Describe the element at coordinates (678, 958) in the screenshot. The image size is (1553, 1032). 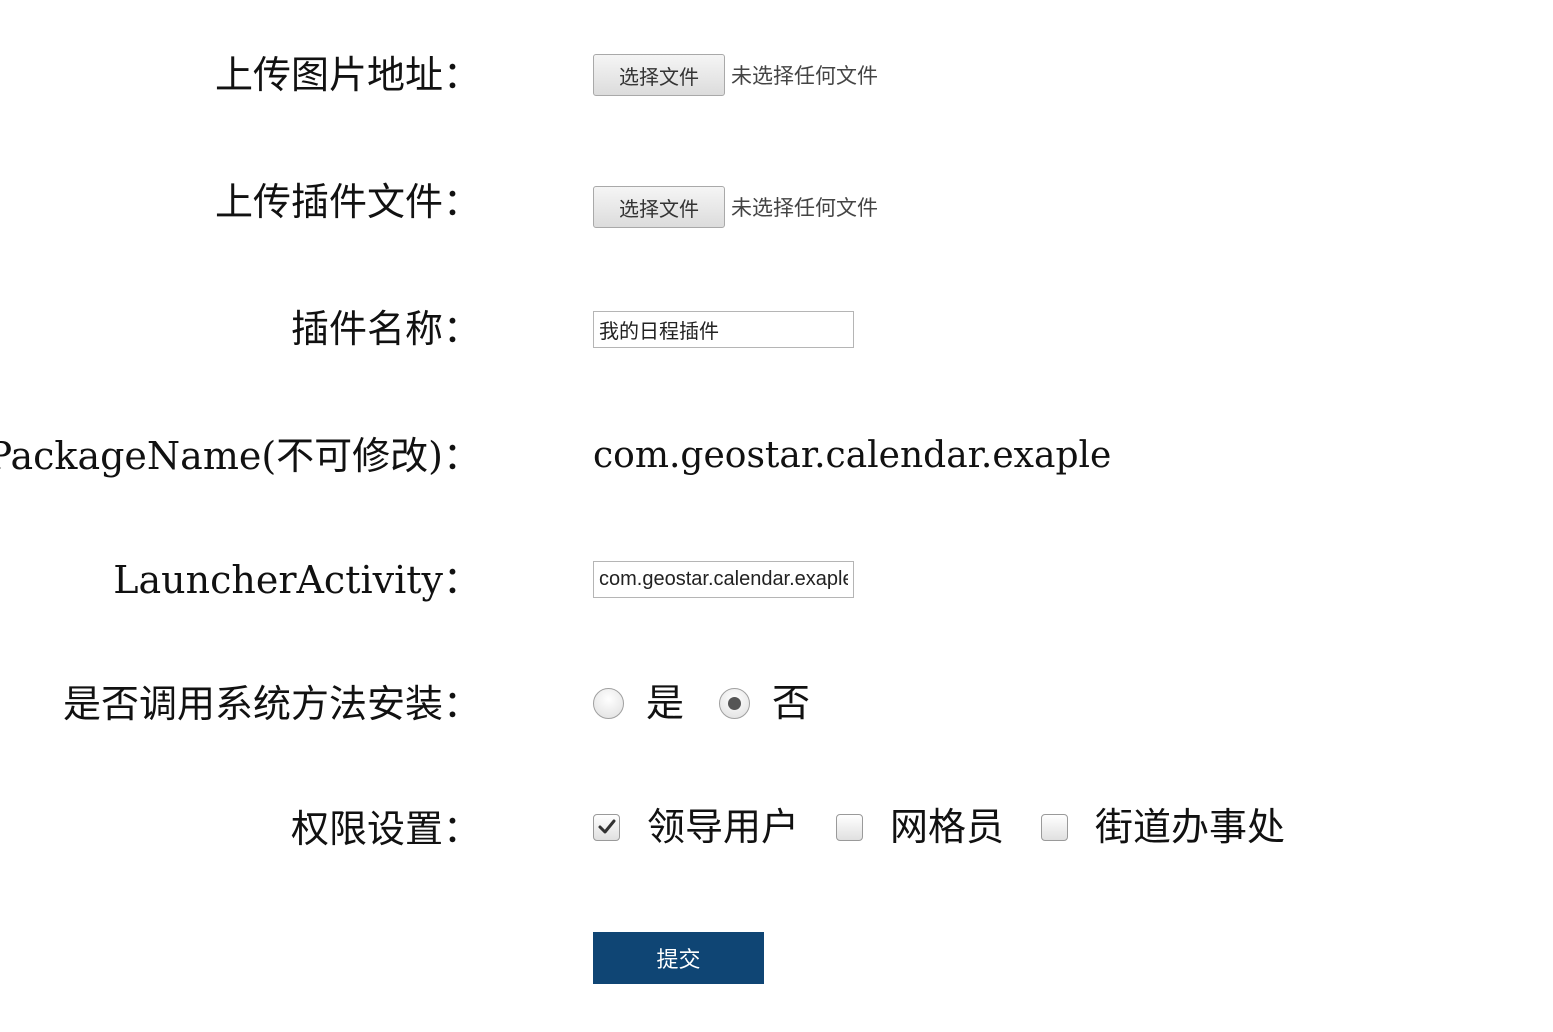
I see `submit-button: 提交` at that location.